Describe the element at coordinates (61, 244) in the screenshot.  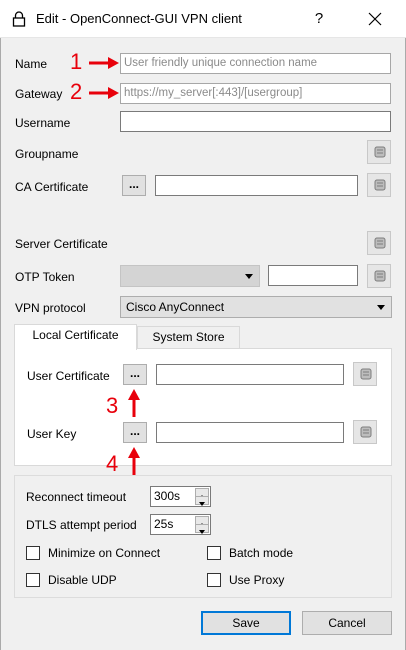
I see `server-certificate-label: Server Certificate` at that location.